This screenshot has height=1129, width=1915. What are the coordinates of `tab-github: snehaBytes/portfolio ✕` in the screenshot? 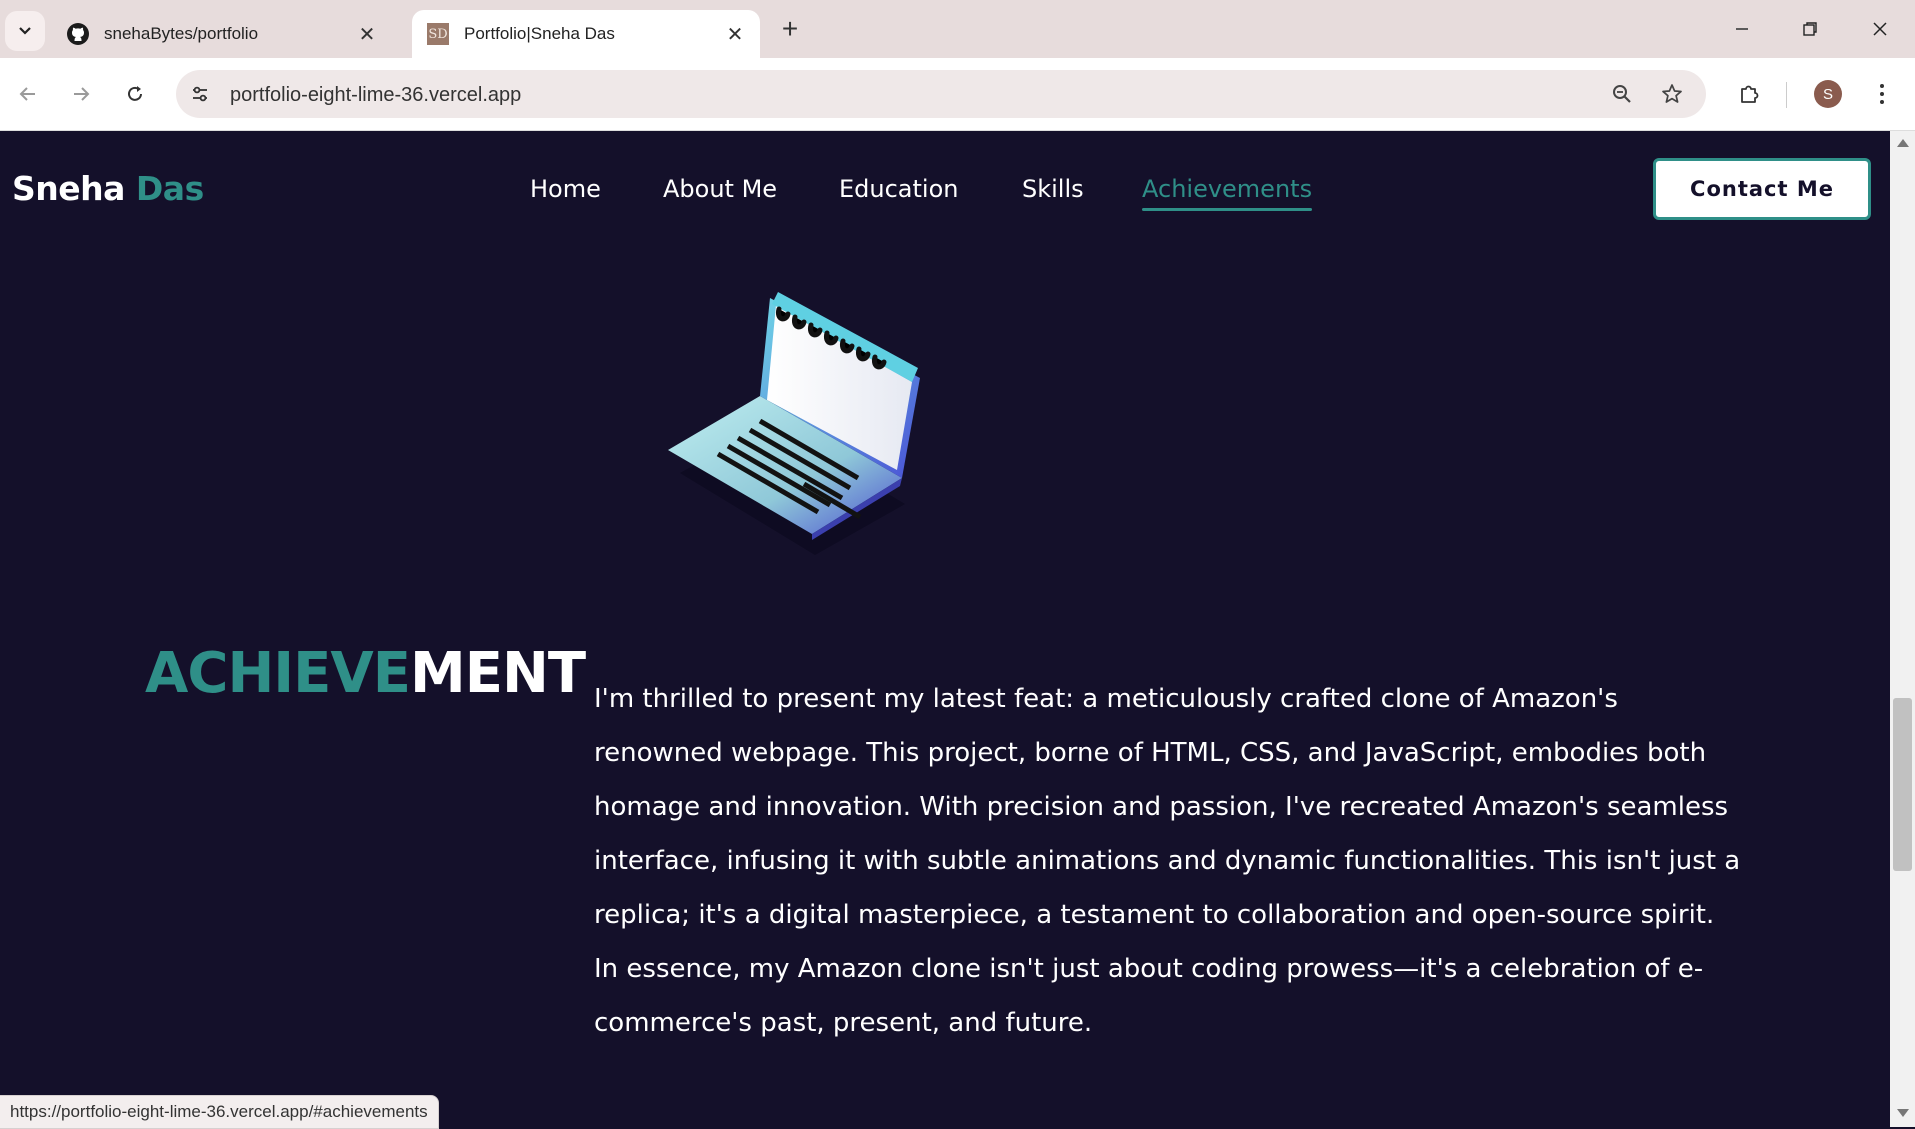 It's located at (222, 34).